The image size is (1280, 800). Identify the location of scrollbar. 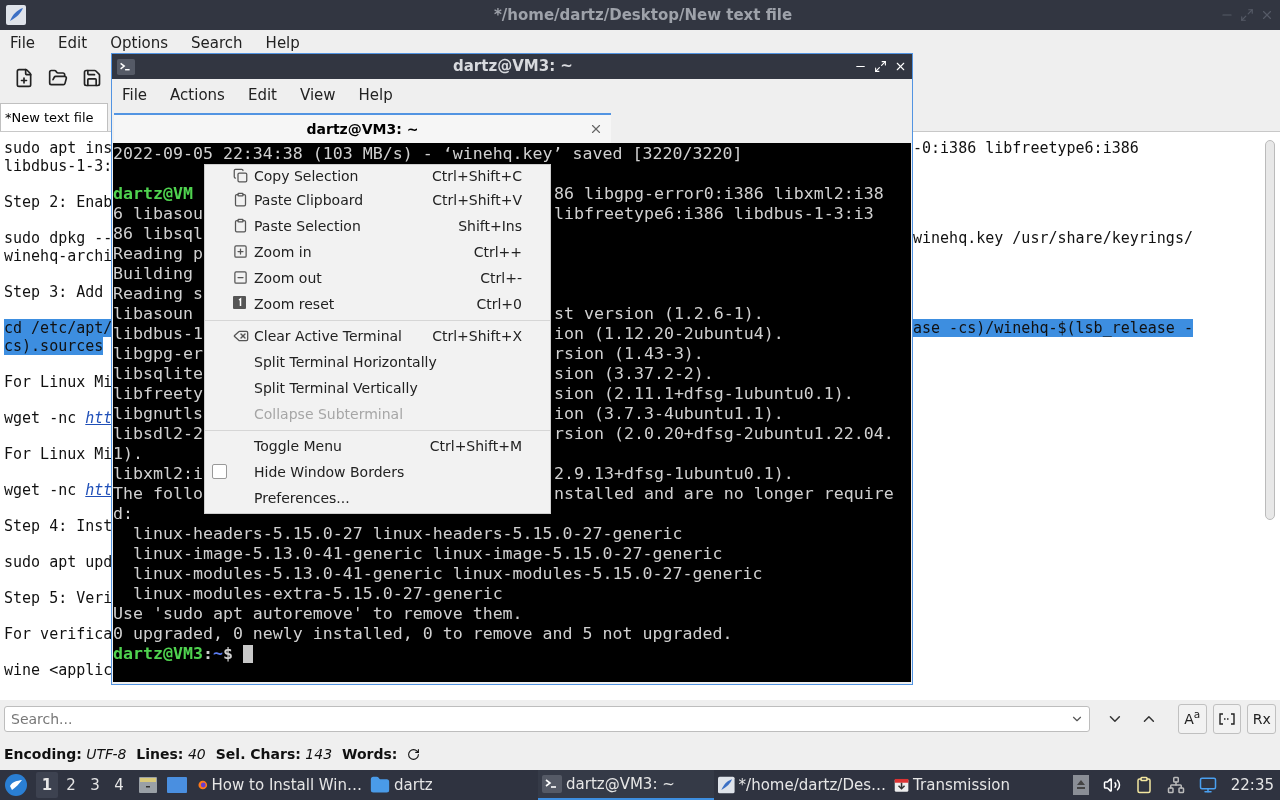
(1270, 330).